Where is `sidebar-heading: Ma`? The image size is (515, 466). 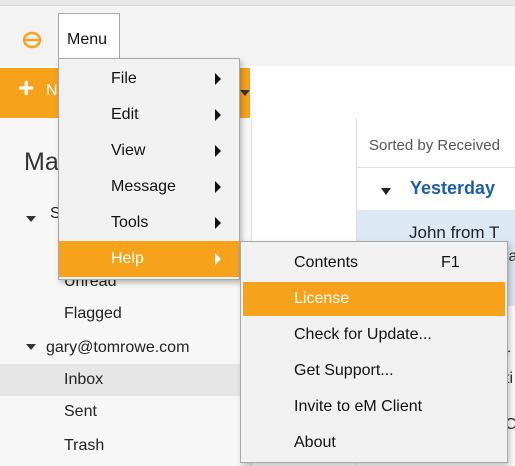 sidebar-heading: Ma is located at coordinates (41, 162).